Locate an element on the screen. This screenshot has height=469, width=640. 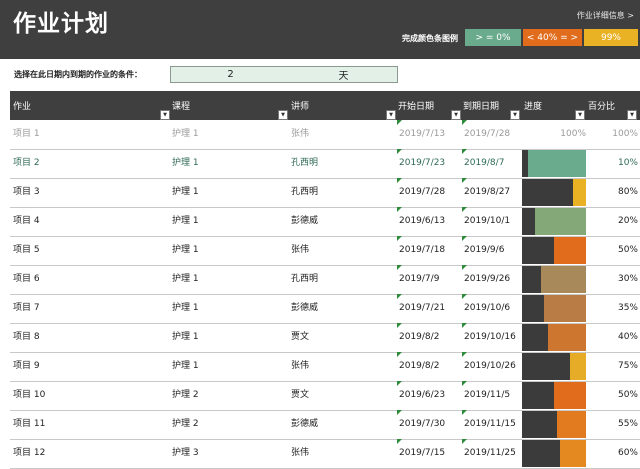
start-date-cell: 2019/8/2 is located at coordinates (419, 366).